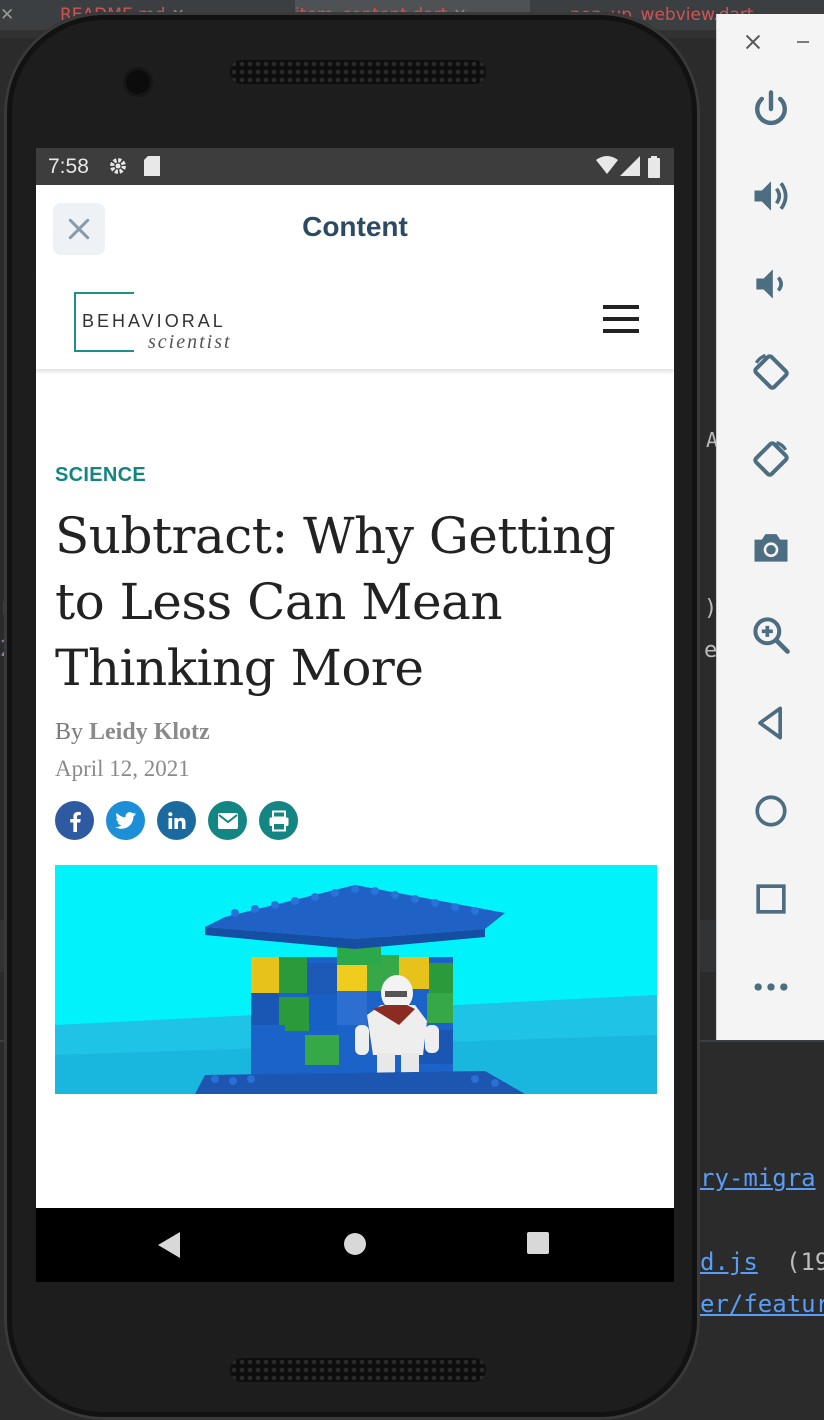 The image size is (824, 1420). Describe the element at coordinates (621, 320) in the screenshot. I see `menu-icon` at that location.